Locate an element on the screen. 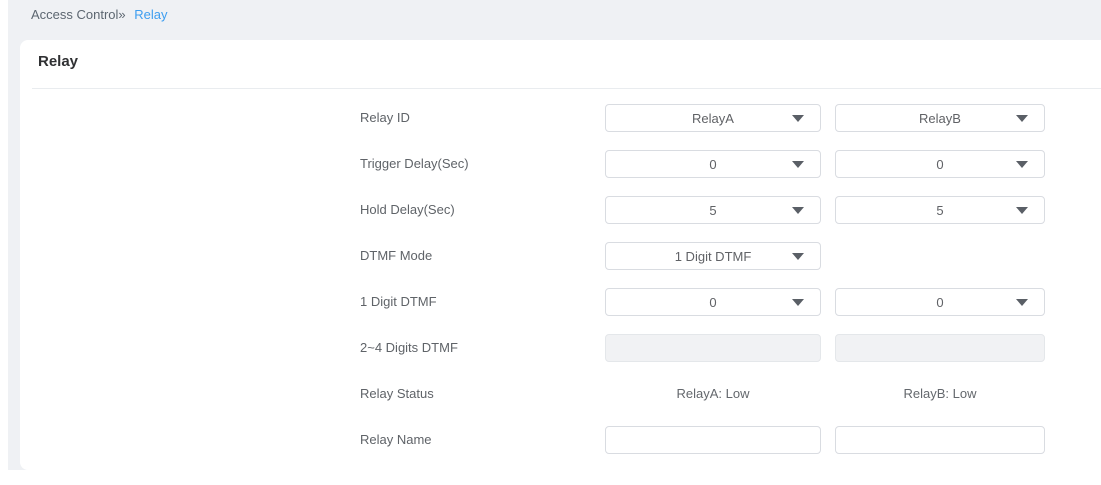 This screenshot has height=485, width=1101. multi-digit-dtmf-label: 2~4 Digits DTMF is located at coordinates (409, 347).